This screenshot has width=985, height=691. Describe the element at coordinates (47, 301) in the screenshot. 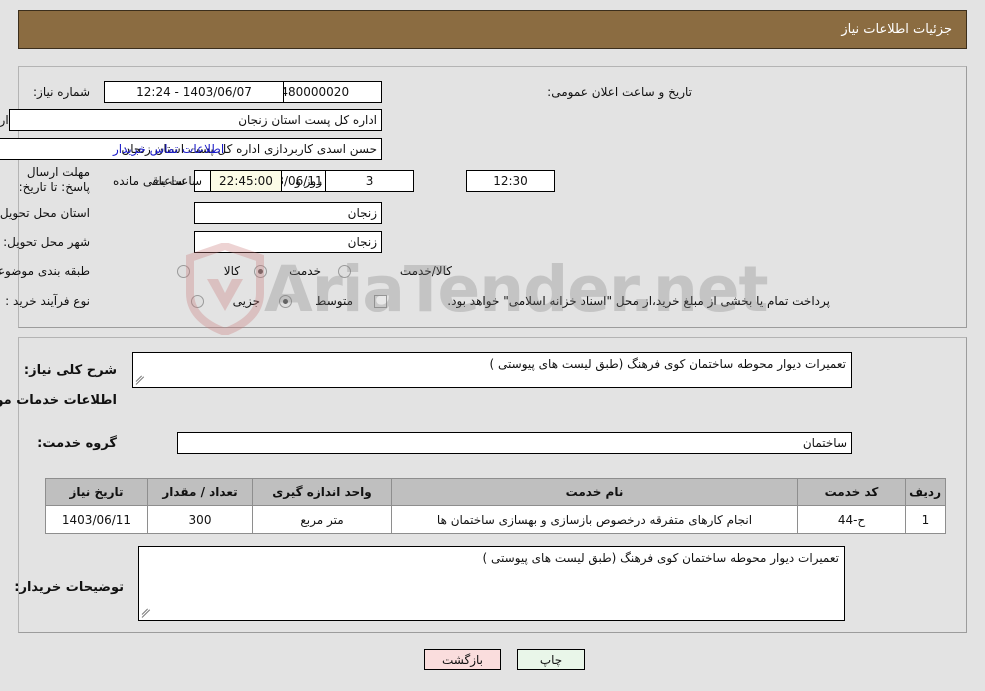

I see `process-label: نوع فرآیند خرید :` at that location.